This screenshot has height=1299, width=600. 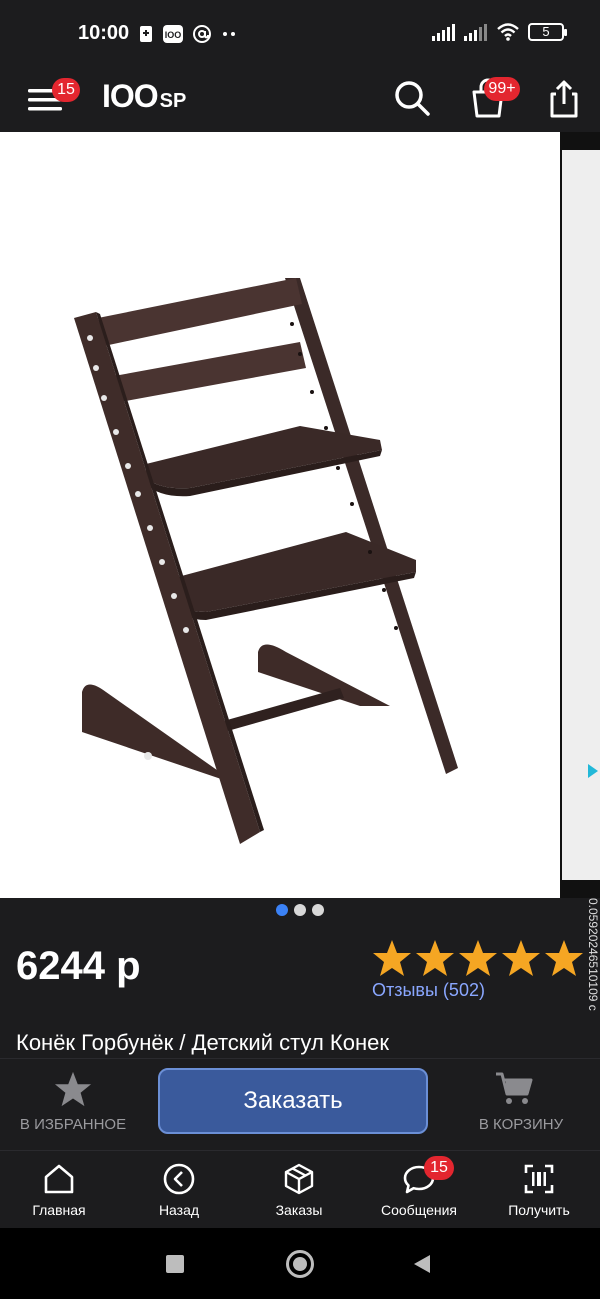 I want to click on more-dots-icon, so click(x=229, y=34).